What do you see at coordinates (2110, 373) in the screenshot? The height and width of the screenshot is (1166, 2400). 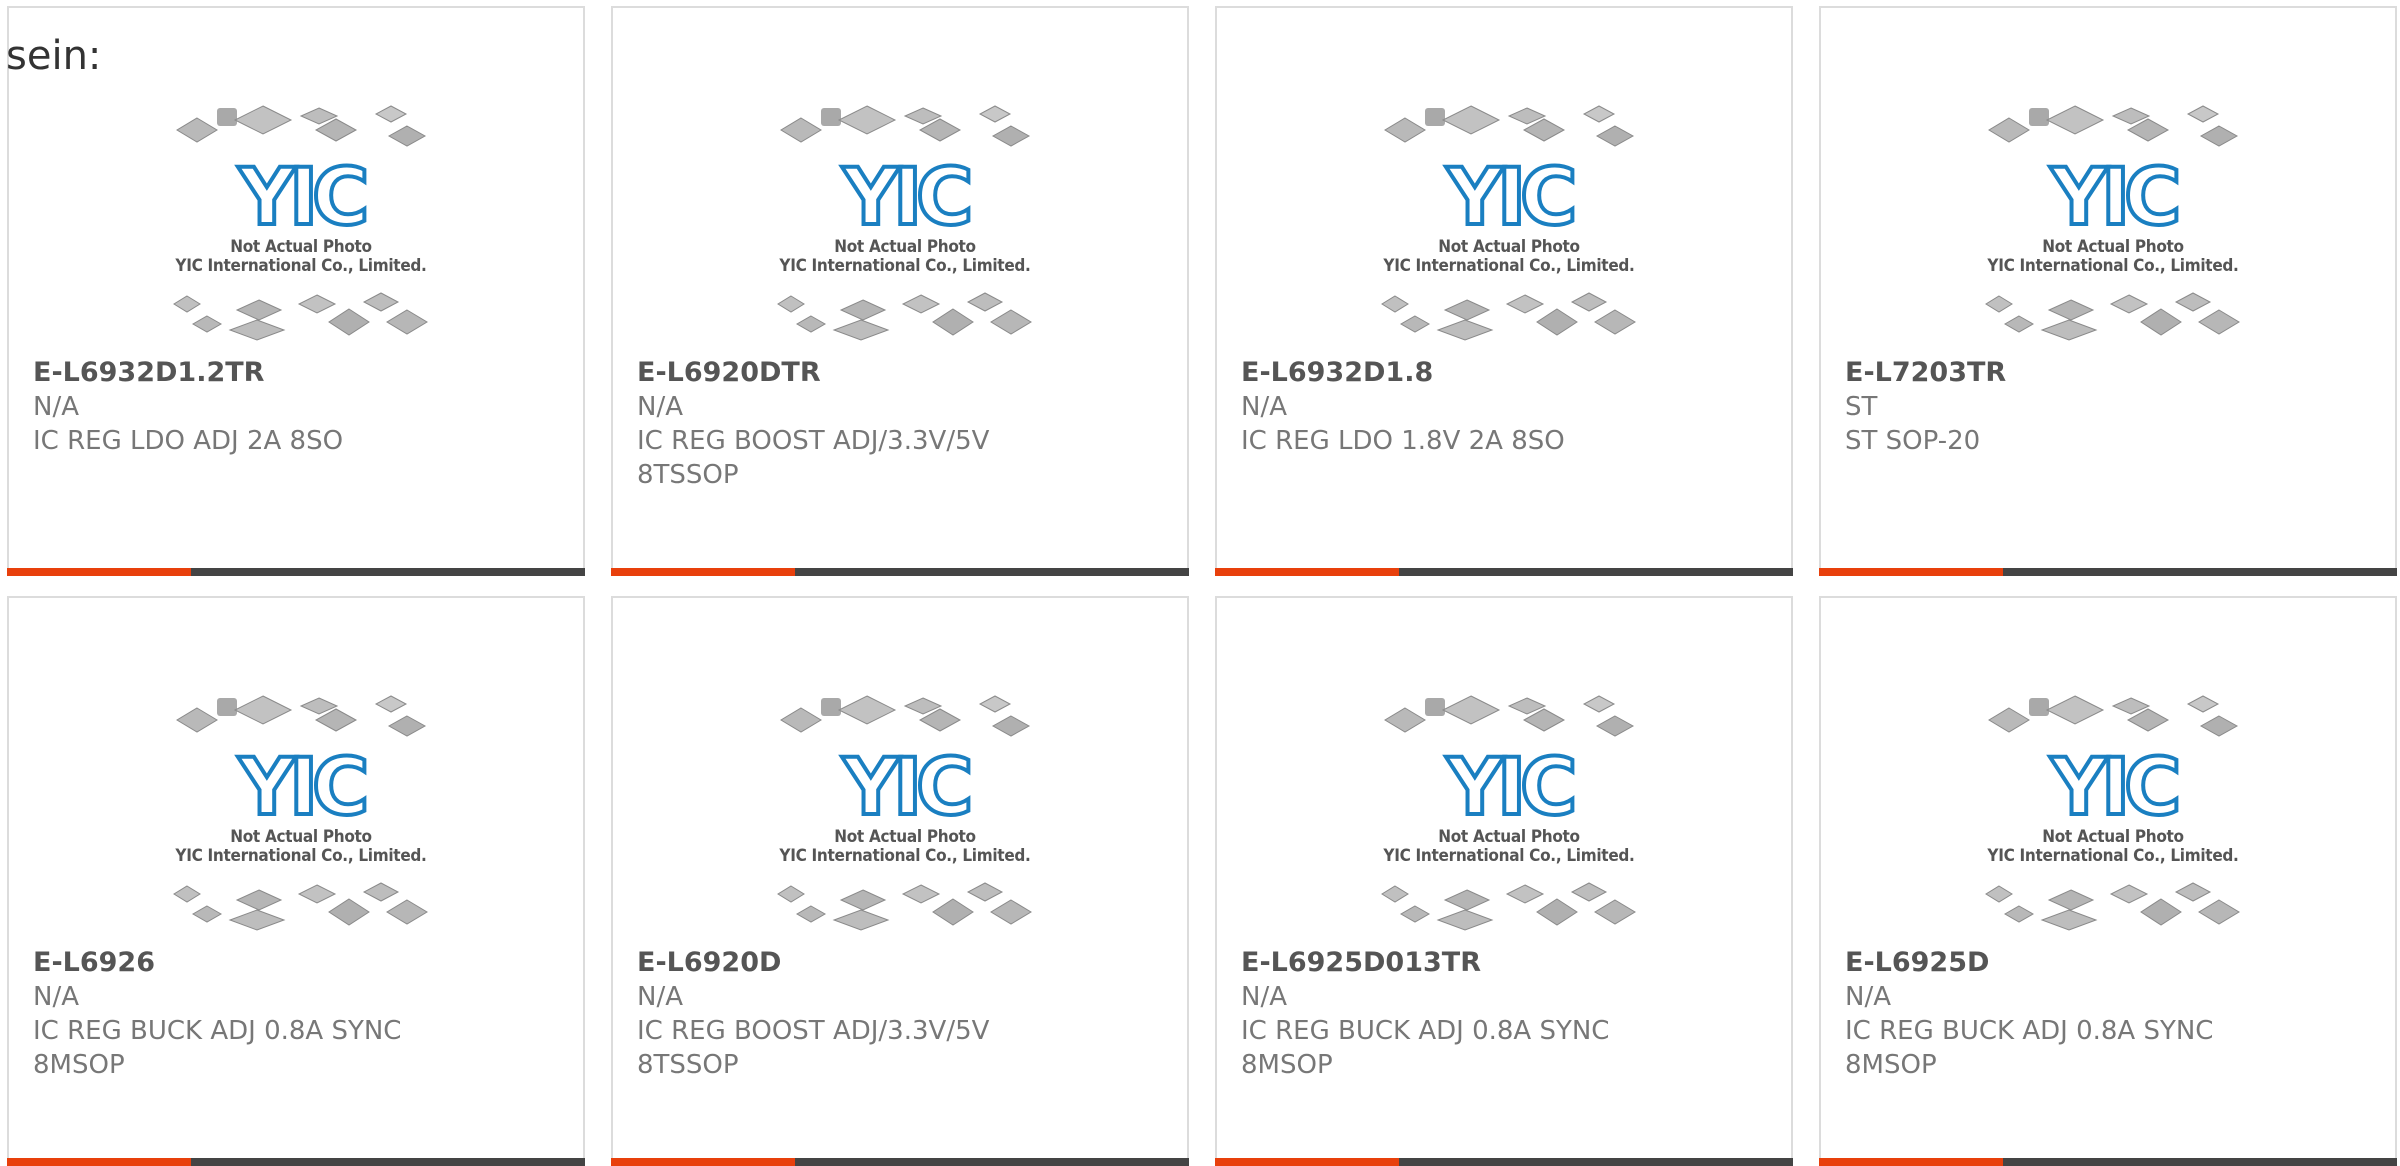 I see `part-number-link: E-L7203TR` at bounding box center [2110, 373].